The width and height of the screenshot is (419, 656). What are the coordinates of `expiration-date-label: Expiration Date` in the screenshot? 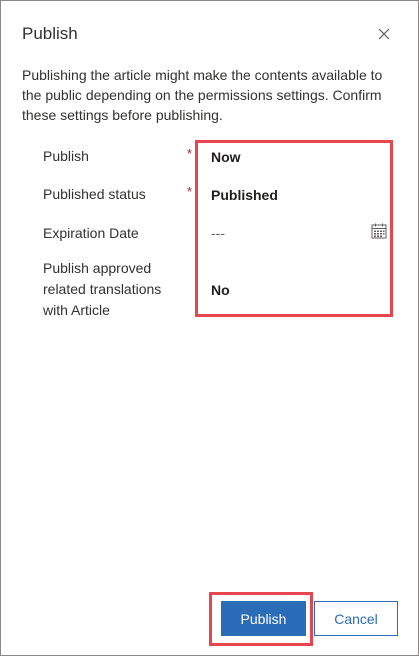 It's located at (91, 233).